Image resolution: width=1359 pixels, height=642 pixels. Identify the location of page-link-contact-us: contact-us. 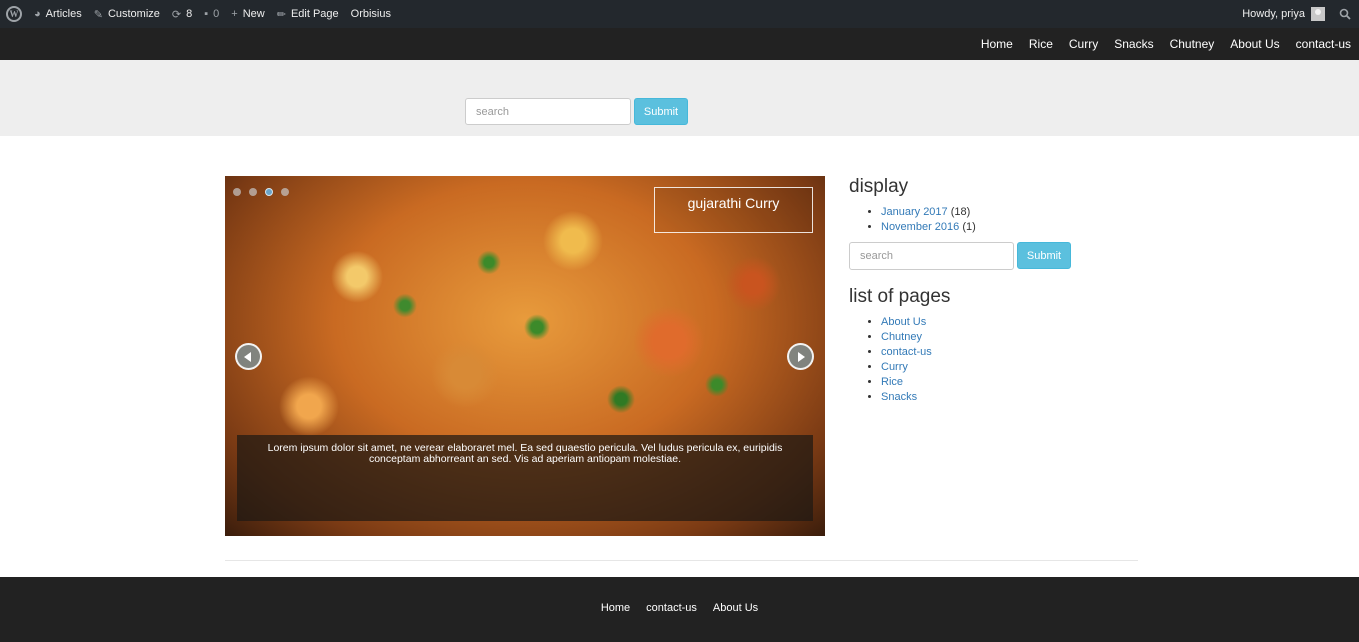
(906, 352).